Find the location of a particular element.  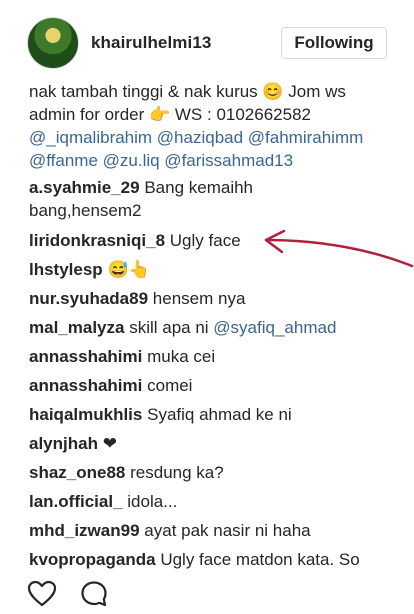

comment: alynjhah ❤ is located at coordinates (216, 443).